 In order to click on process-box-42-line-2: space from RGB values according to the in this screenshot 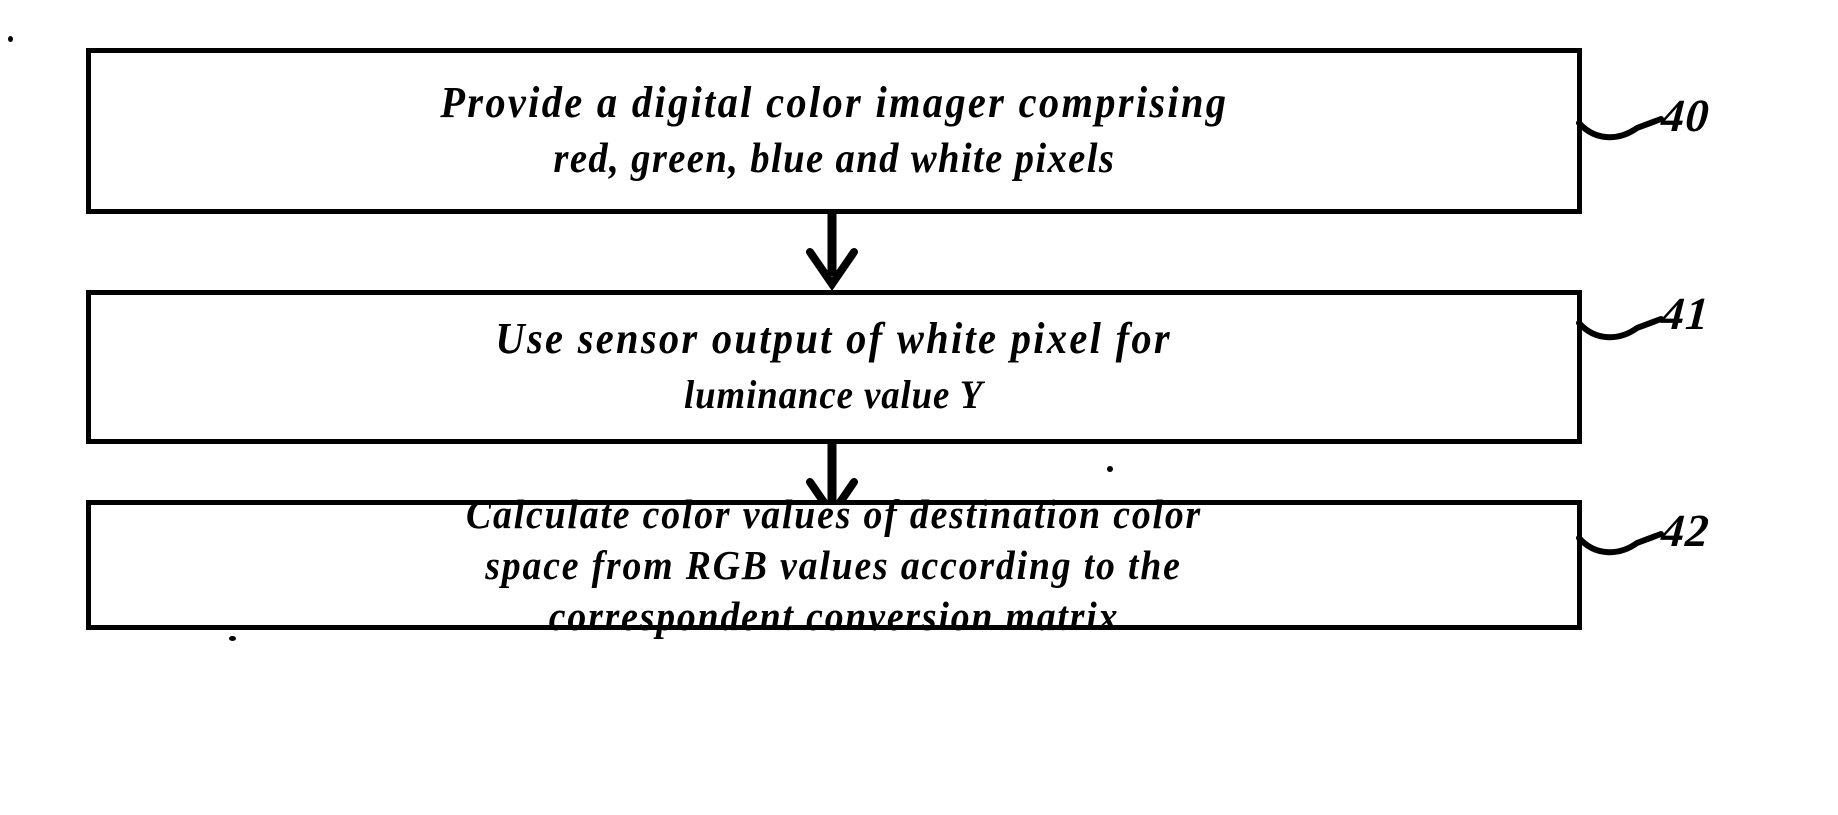, I will do `click(834, 564)`.